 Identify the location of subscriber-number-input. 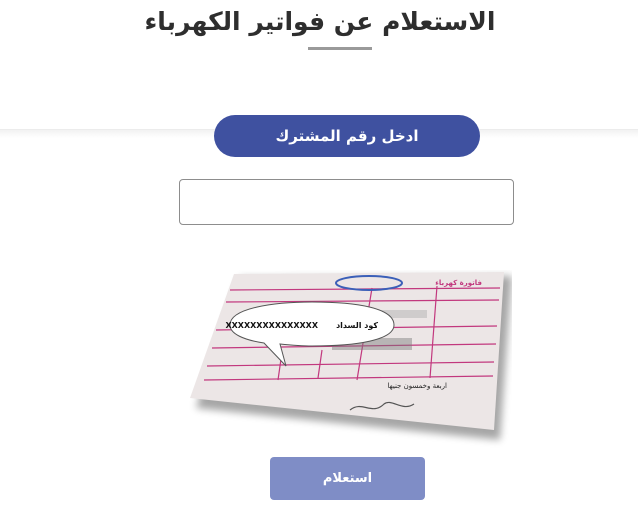
(346, 202).